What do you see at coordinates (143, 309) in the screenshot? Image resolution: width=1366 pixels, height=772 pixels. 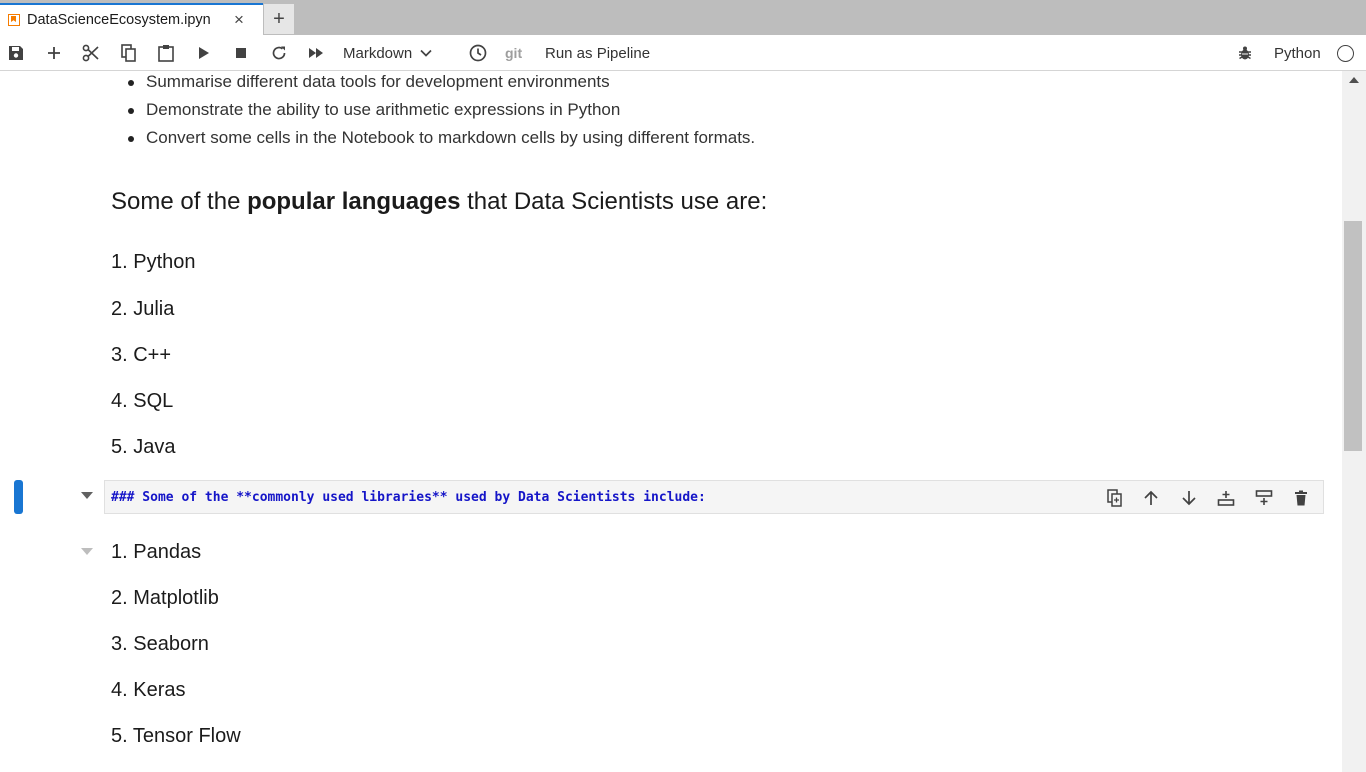 I see `language-item: 2. Julia` at bounding box center [143, 309].